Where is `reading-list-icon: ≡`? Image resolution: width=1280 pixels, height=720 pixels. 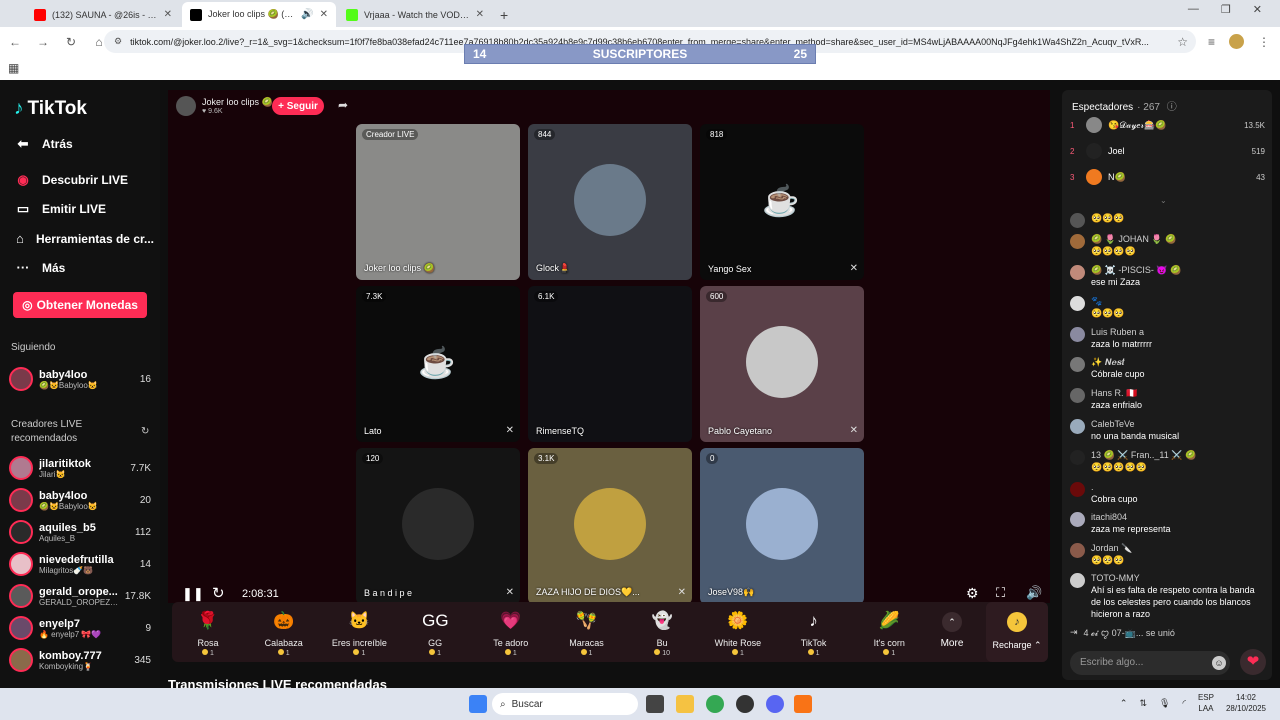
reading-list-icon: ≡ is located at coordinates (1211, 42).